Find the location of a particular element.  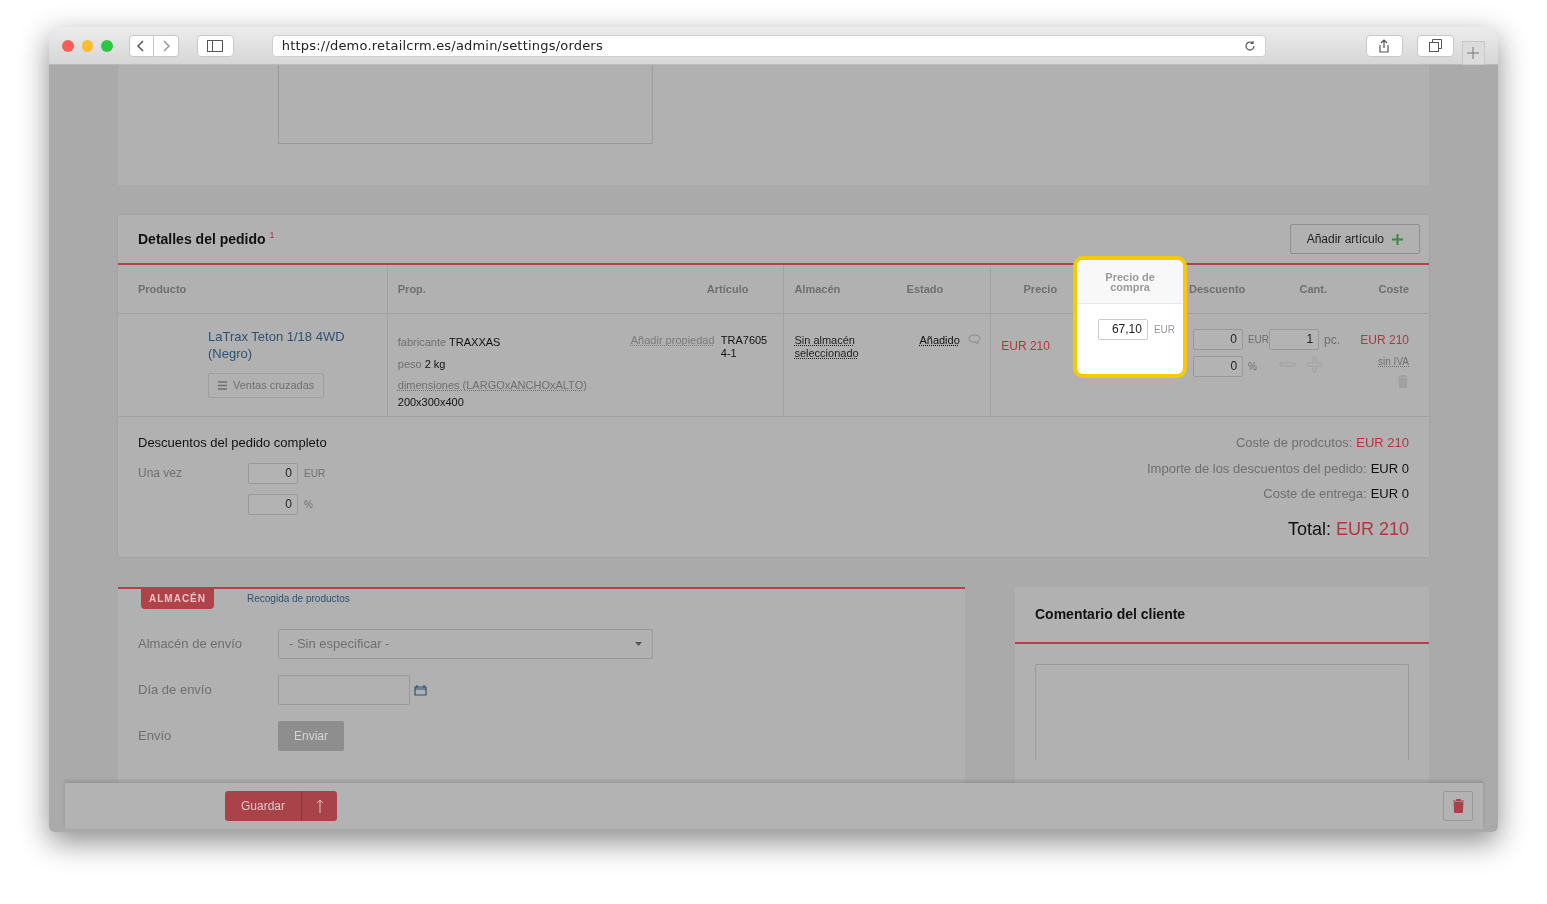

product-link: LaTrax Teton 1/18 4WD (Negro) is located at coordinates (283, 345).